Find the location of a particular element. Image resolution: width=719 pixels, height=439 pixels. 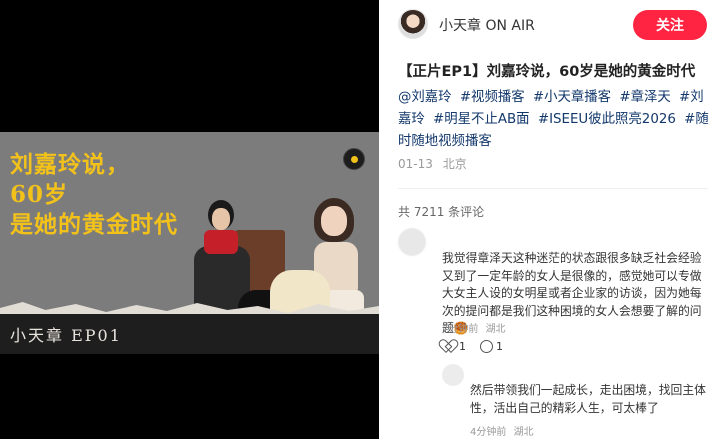

author-name: 小天章 ON AIR is located at coordinates (487, 25).